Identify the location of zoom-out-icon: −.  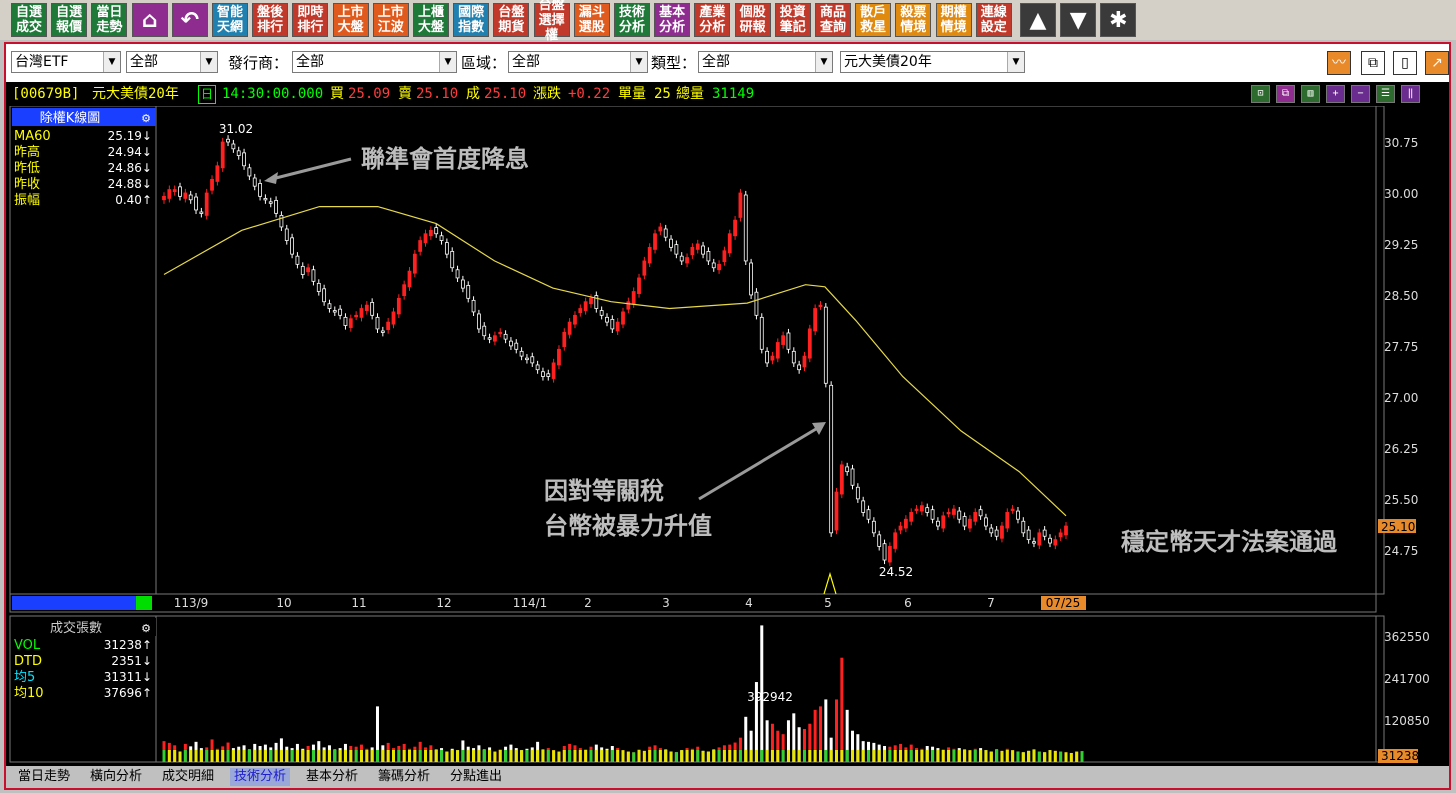
(1360, 94).